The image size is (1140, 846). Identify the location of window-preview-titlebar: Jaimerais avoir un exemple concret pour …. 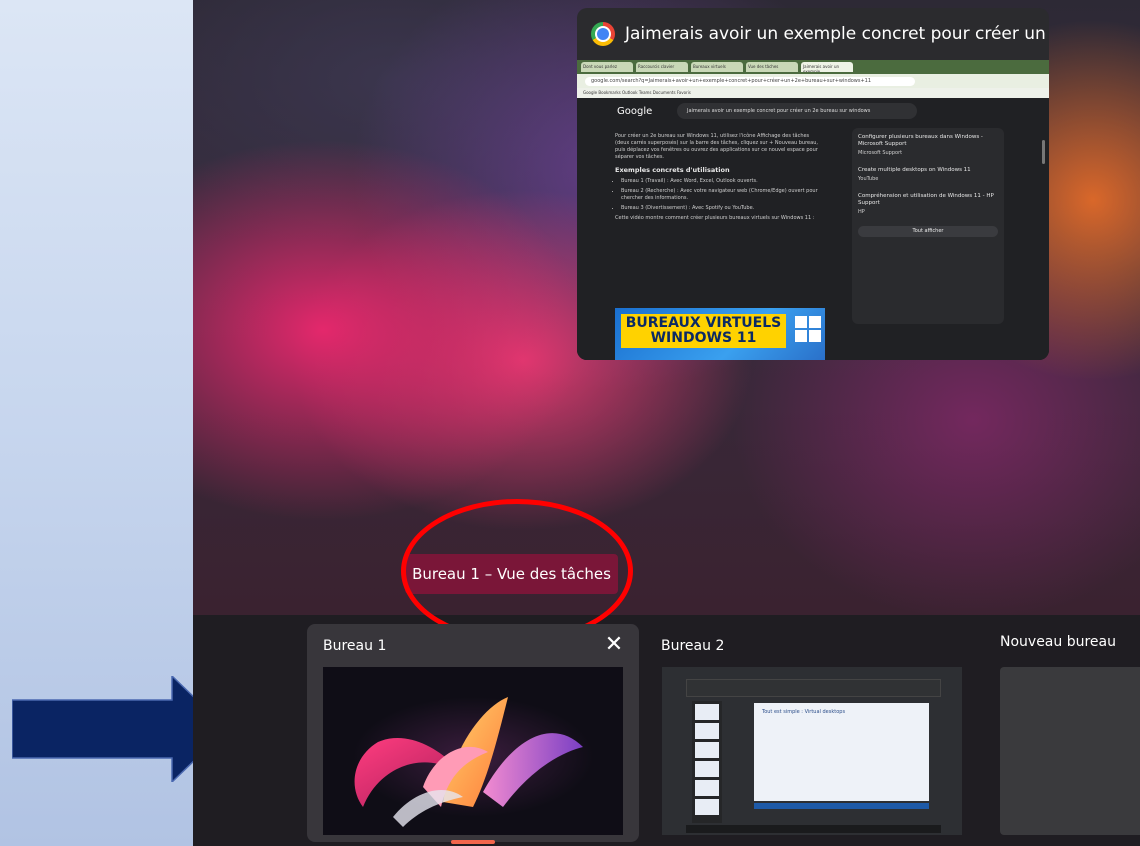
(813, 34).